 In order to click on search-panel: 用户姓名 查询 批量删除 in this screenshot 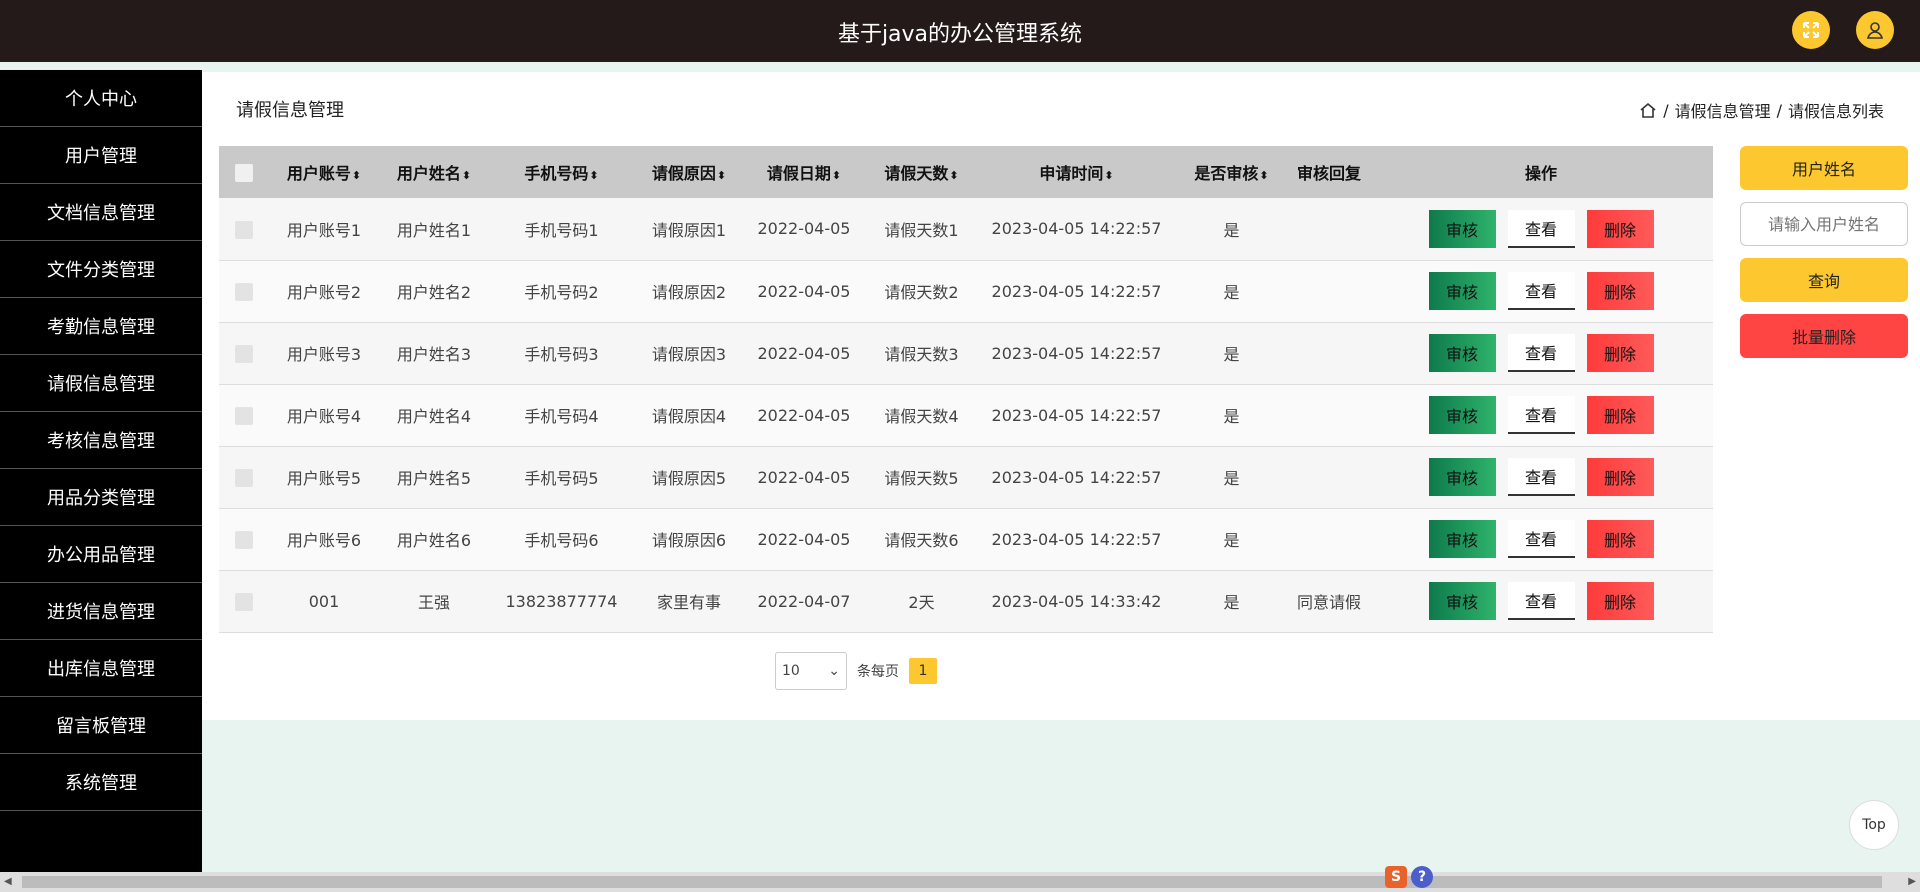, I will do `click(1824, 258)`.